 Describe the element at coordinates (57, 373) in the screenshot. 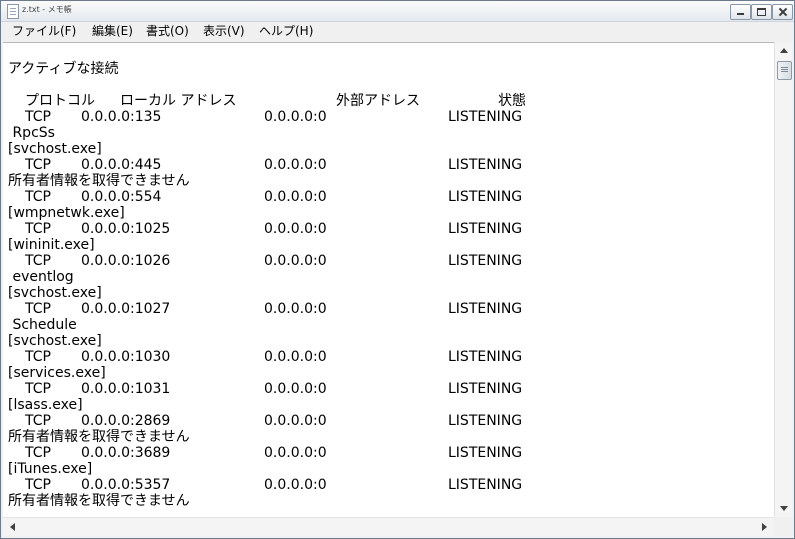

I see `text-line: [services.exe]` at that location.